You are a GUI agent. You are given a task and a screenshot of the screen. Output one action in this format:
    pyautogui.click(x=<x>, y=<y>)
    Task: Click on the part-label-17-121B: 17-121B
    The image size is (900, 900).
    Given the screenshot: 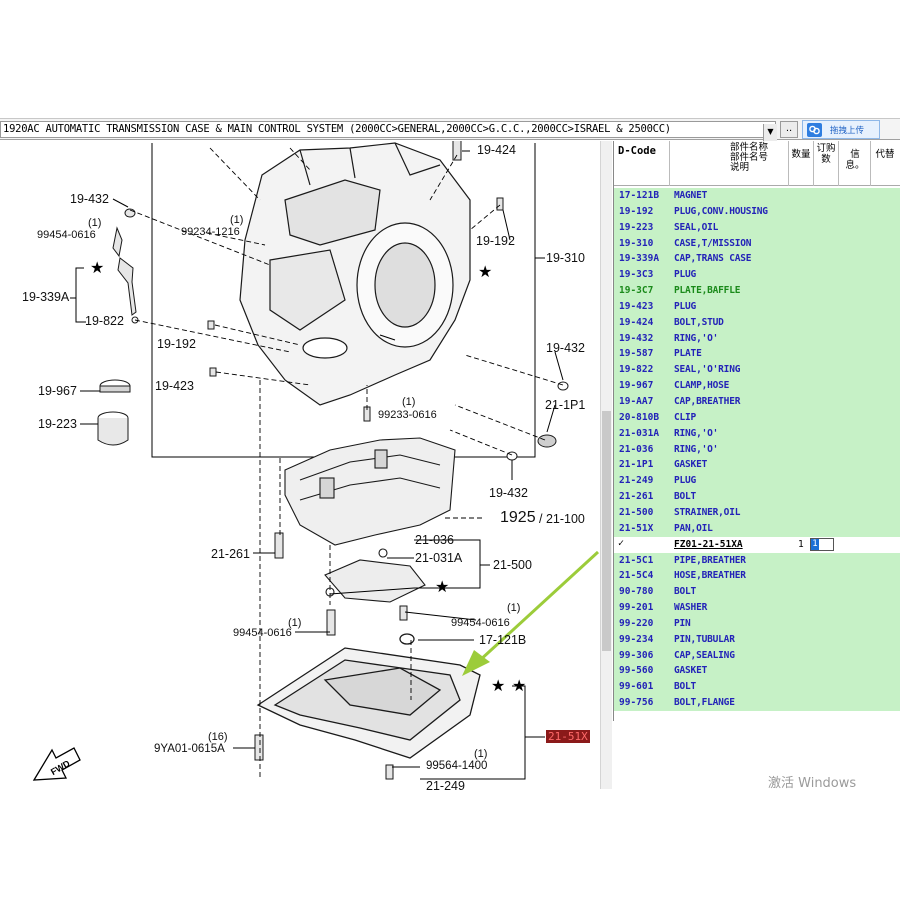 What is the action you would take?
    pyautogui.click(x=502, y=640)
    